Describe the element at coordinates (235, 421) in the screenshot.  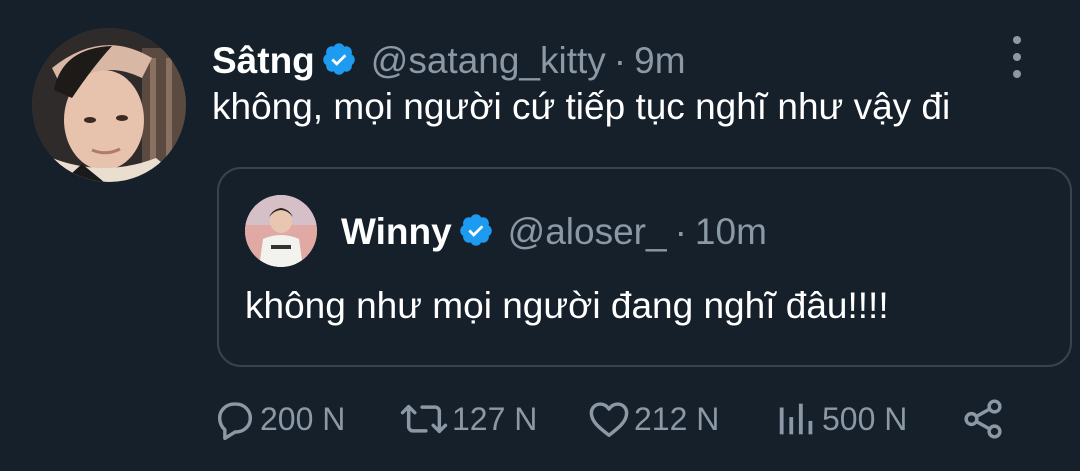
I see `reply-icon` at that location.